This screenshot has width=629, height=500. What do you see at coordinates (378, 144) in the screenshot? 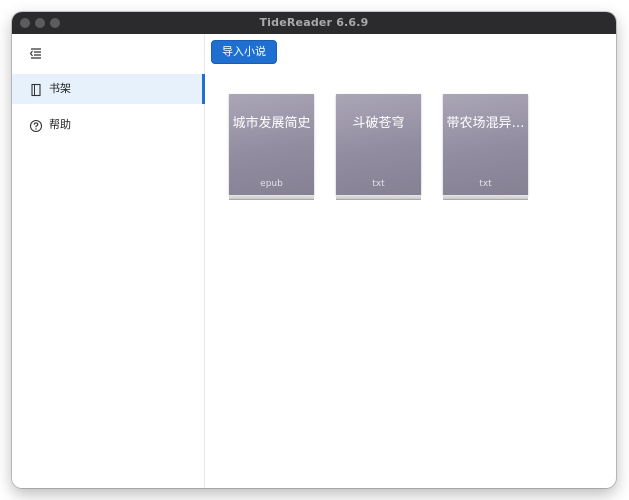
I see `book-cover: 斗破苍穹 txt` at bounding box center [378, 144].